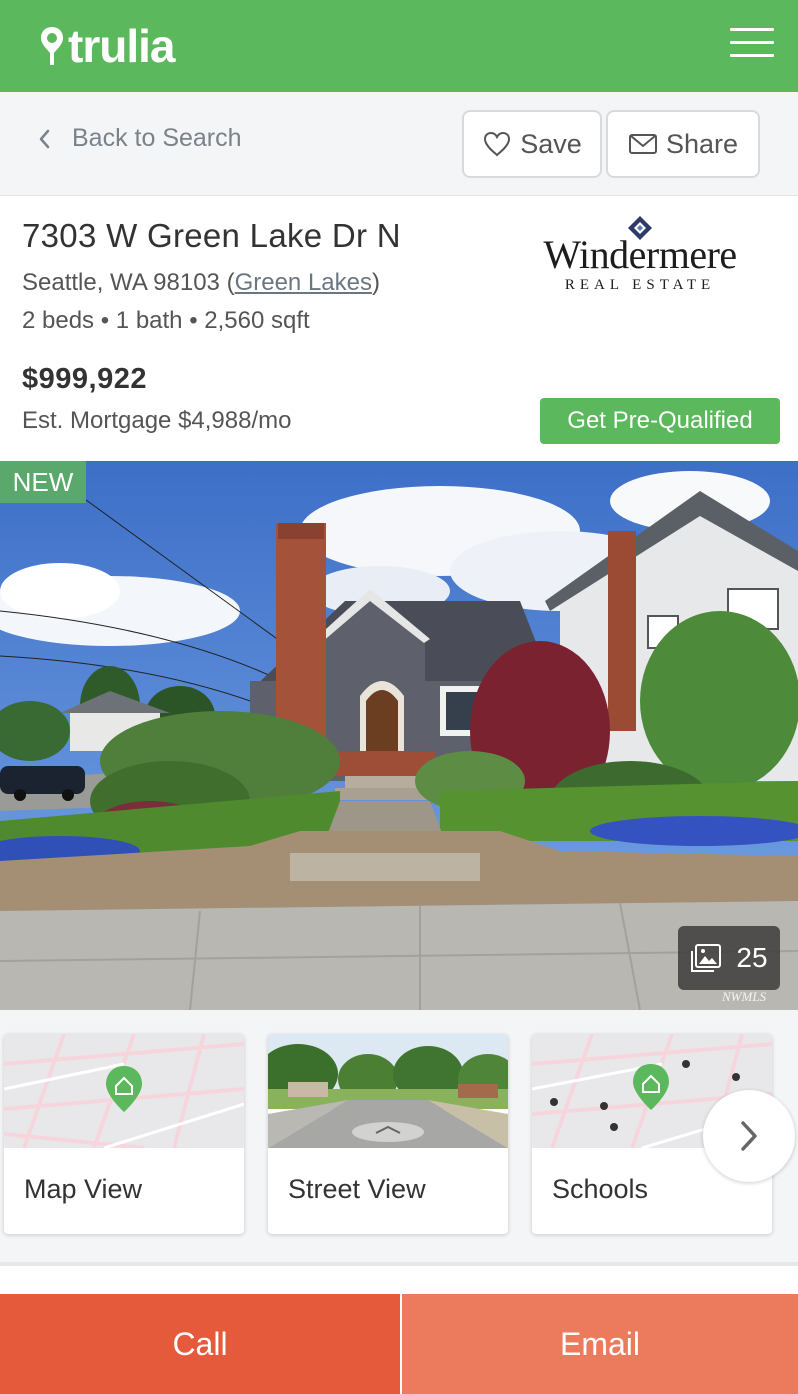 This screenshot has height=1394, width=798. Describe the element at coordinates (640, 228) in the screenshot. I see `windermere-diamond-icon` at that location.